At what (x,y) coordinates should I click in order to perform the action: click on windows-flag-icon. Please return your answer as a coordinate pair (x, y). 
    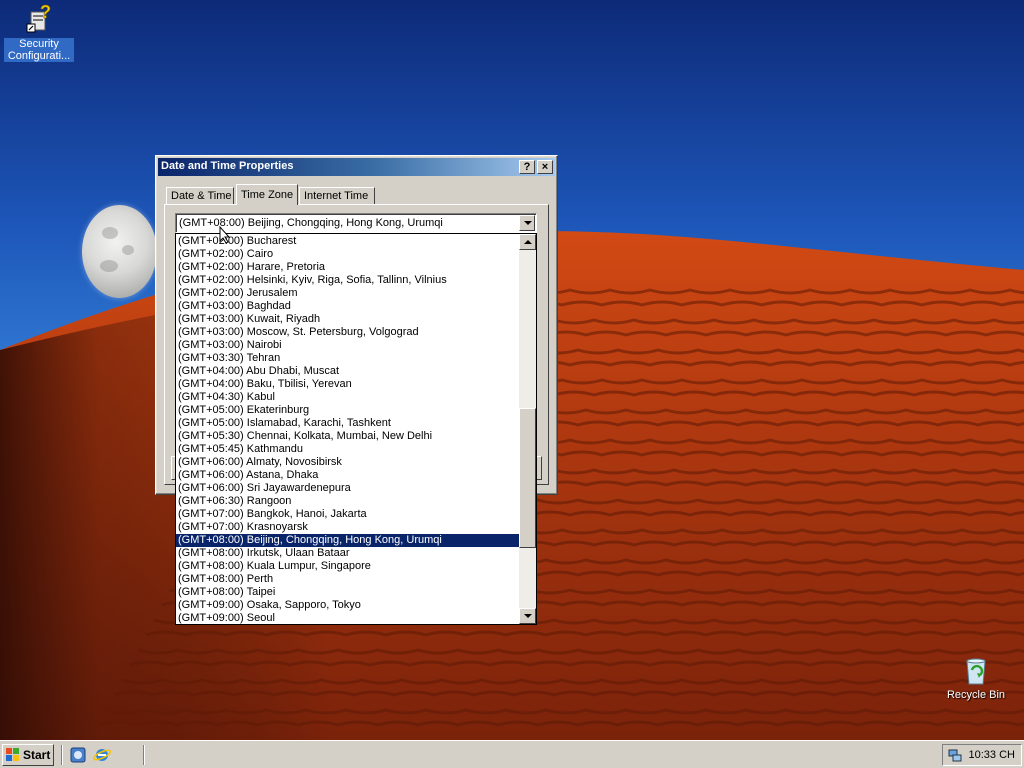
    Looking at the image, I should click on (12, 754).